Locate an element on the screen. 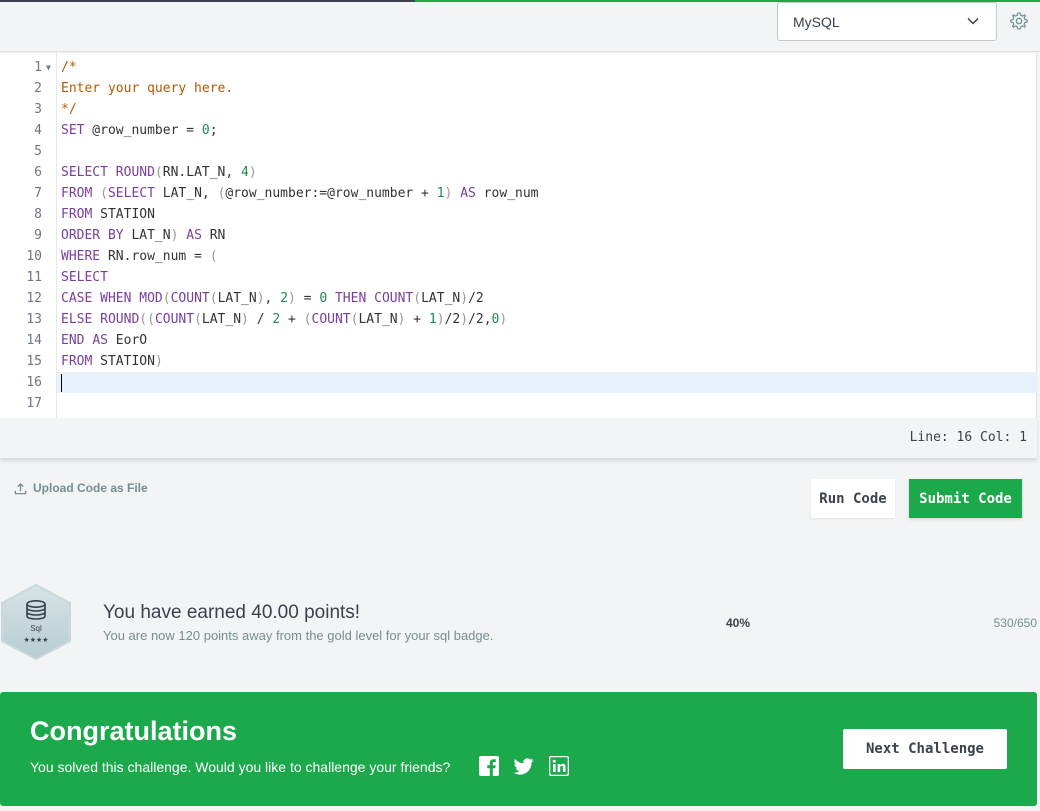 Image resolution: width=1040 pixels, height=811 pixels. congratulations-title: Congratulations is located at coordinates (133, 731).